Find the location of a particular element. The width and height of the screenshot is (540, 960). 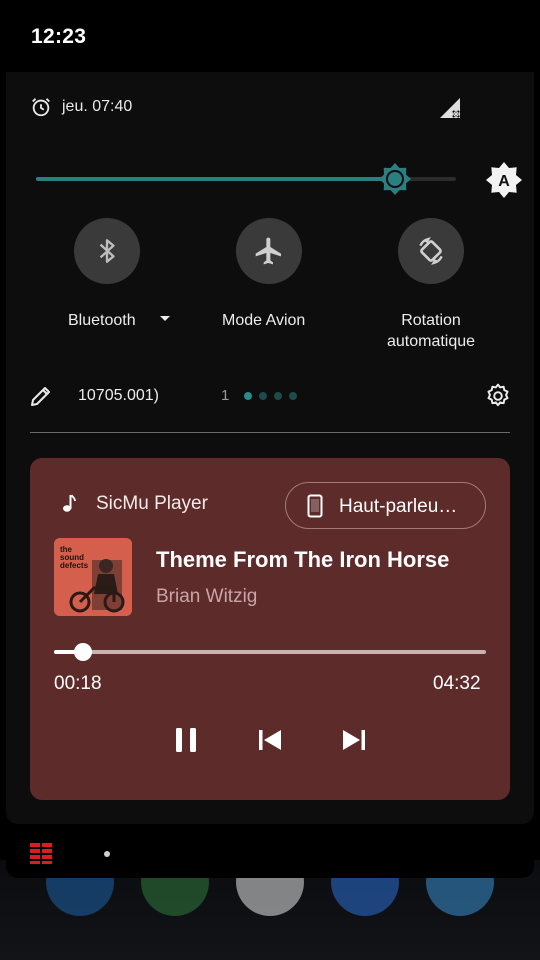

album-art-image: the sound defects is located at coordinates (93, 577).